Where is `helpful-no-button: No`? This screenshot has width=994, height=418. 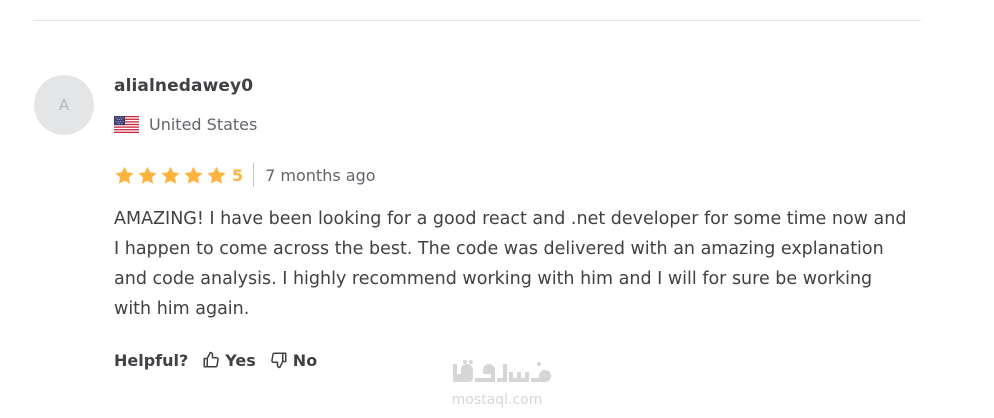
helpful-no-button: No is located at coordinates (293, 360).